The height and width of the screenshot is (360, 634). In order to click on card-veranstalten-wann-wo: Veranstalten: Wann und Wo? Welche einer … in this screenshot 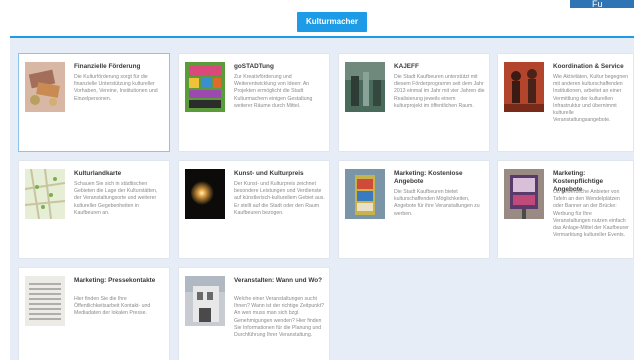, I will do `click(254, 313)`.